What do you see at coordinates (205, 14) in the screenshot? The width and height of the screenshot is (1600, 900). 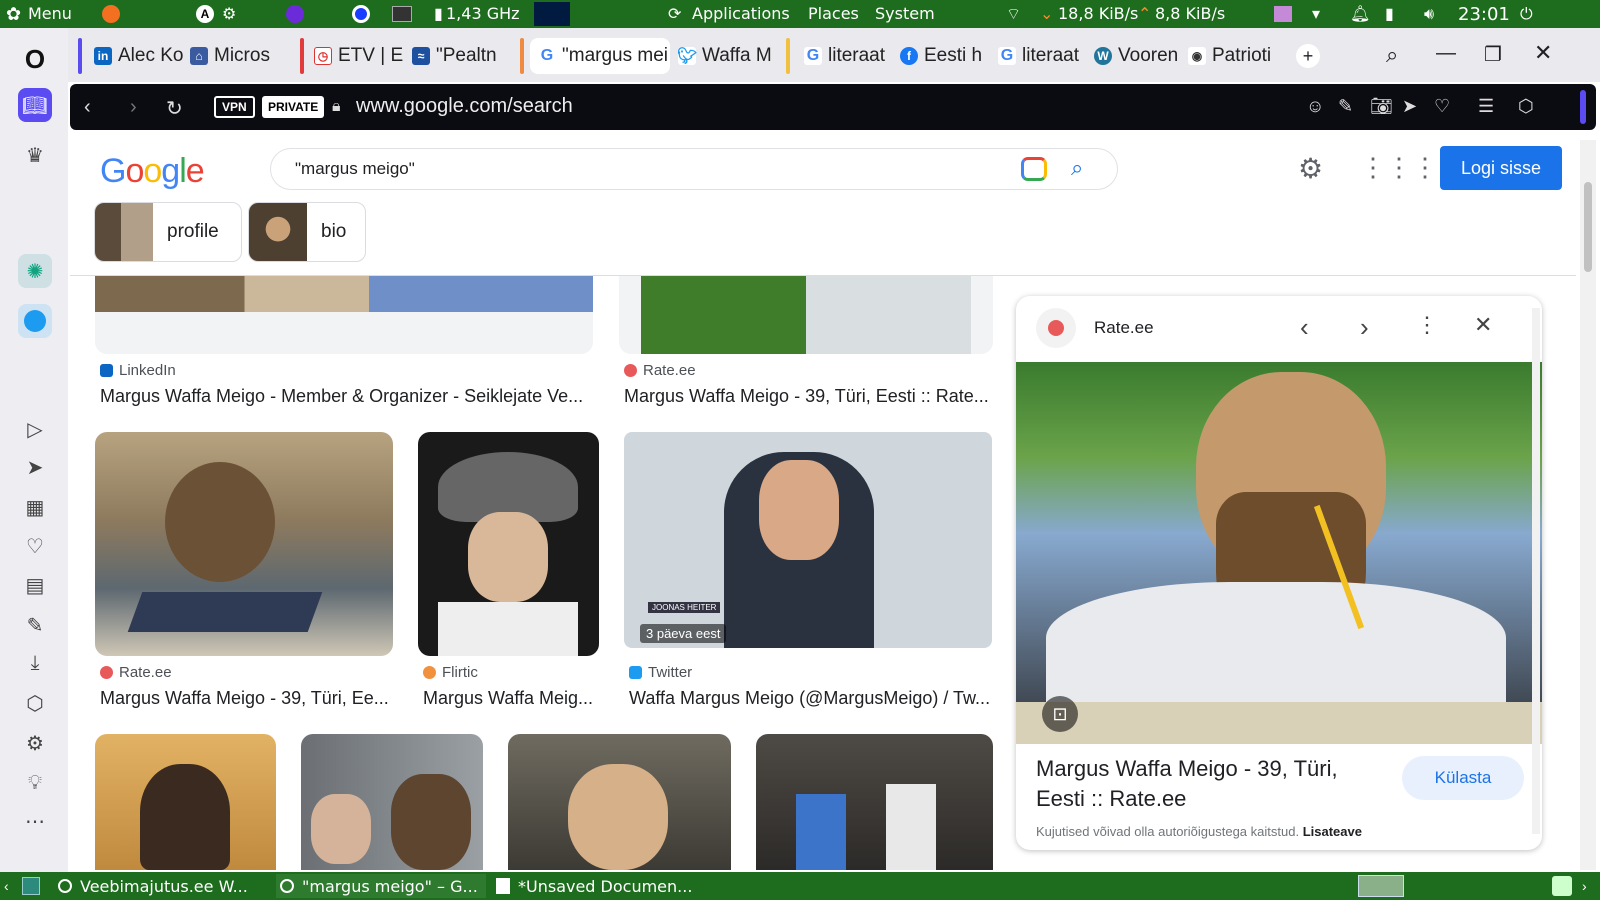 I see `accessibility-icon: A` at bounding box center [205, 14].